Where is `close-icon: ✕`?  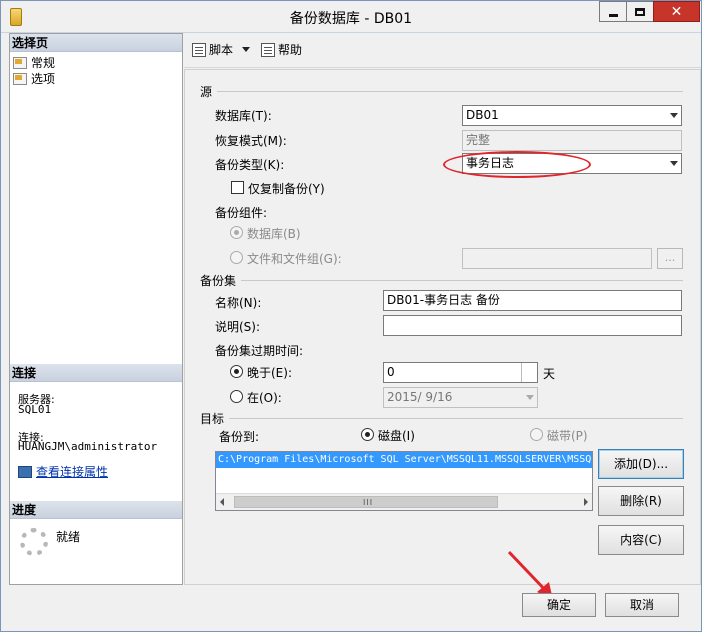 close-icon: ✕ is located at coordinates (676, 11).